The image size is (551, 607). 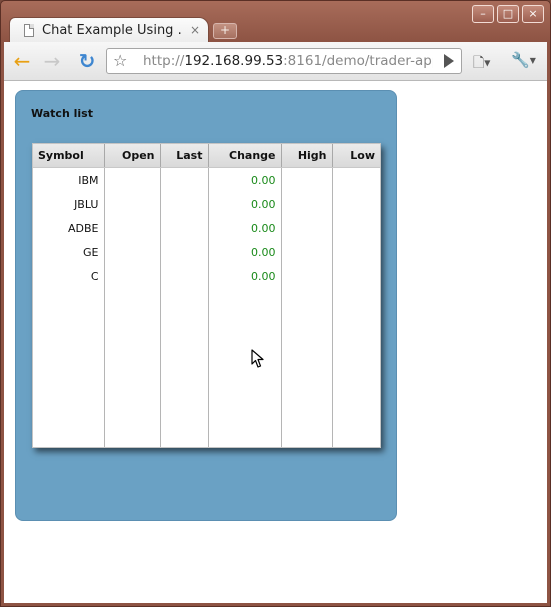 I want to click on forward-arrow-icon: →, so click(x=52, y=61).